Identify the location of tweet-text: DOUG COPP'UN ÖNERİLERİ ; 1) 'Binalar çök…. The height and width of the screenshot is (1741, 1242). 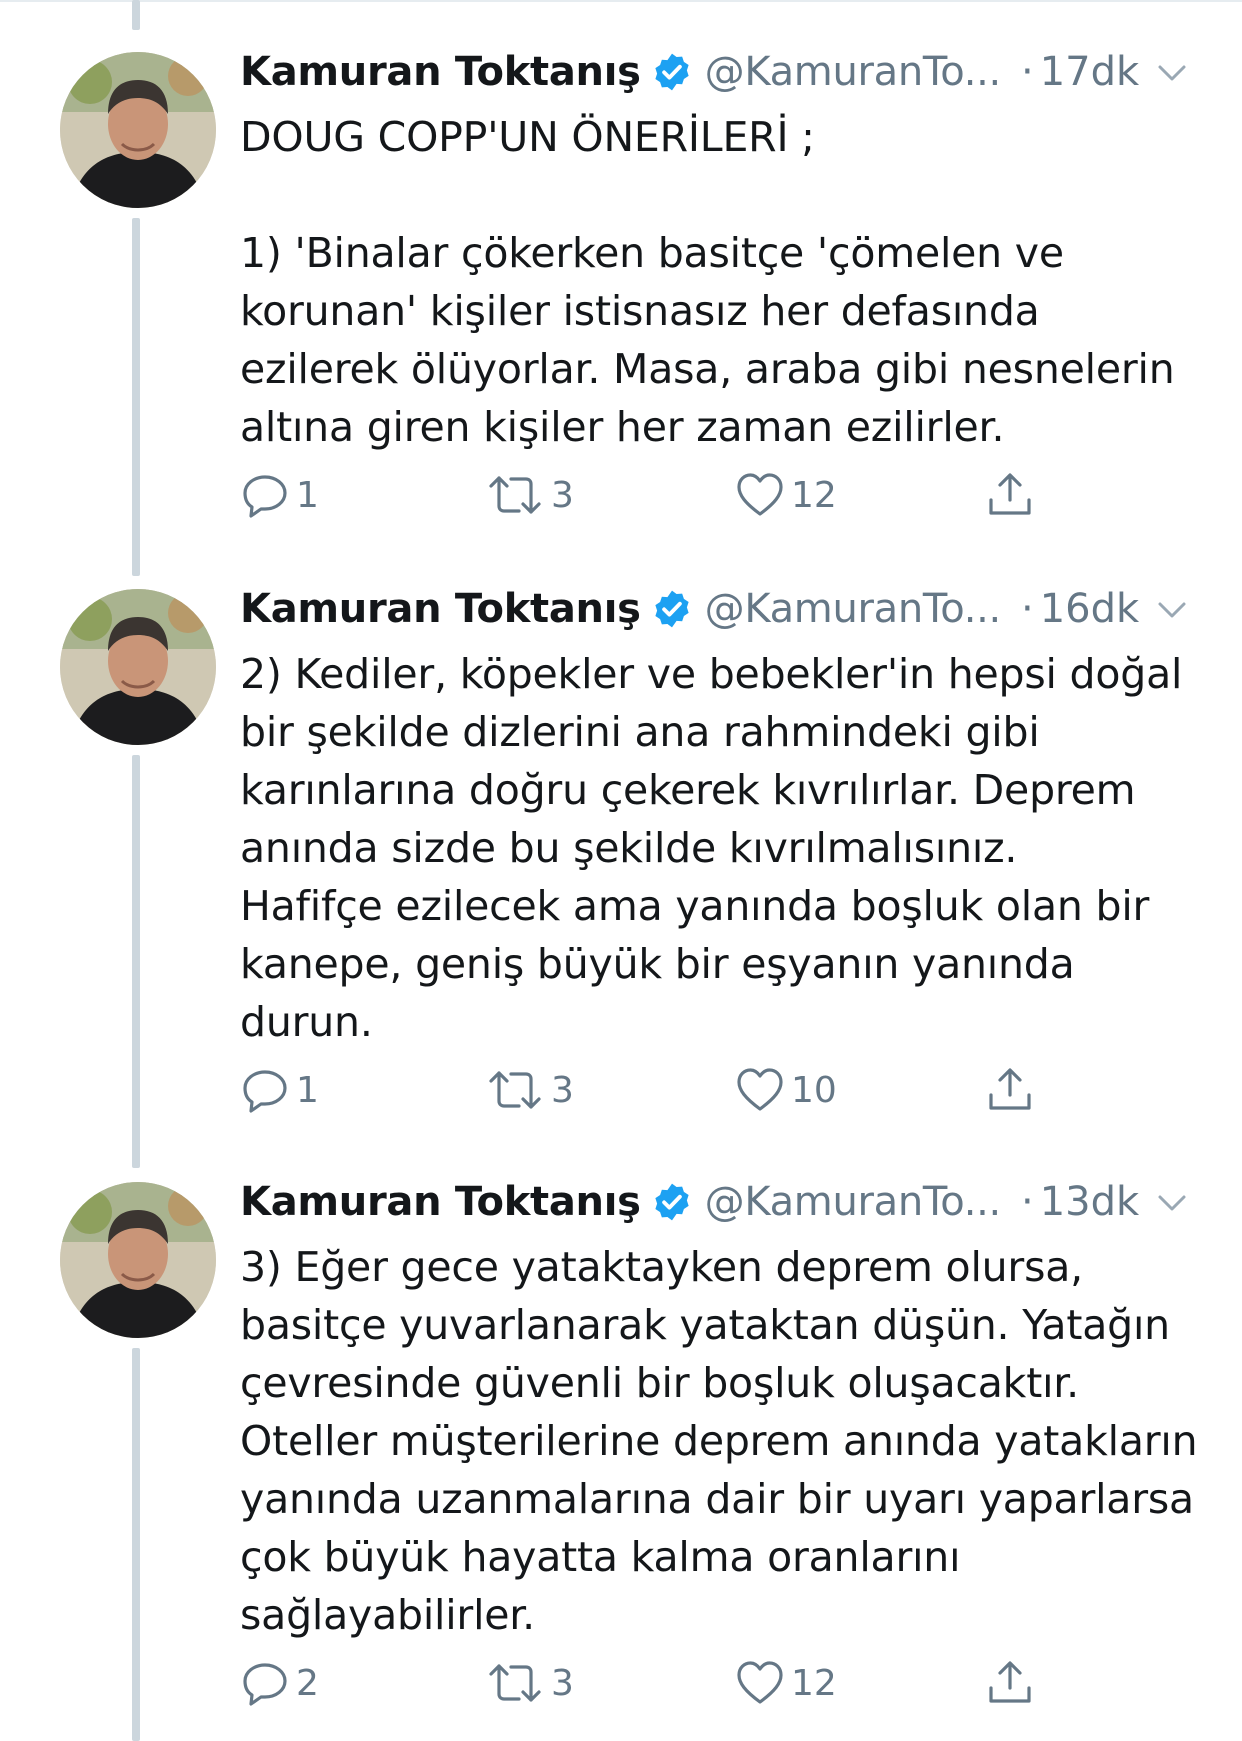
(707, 282).